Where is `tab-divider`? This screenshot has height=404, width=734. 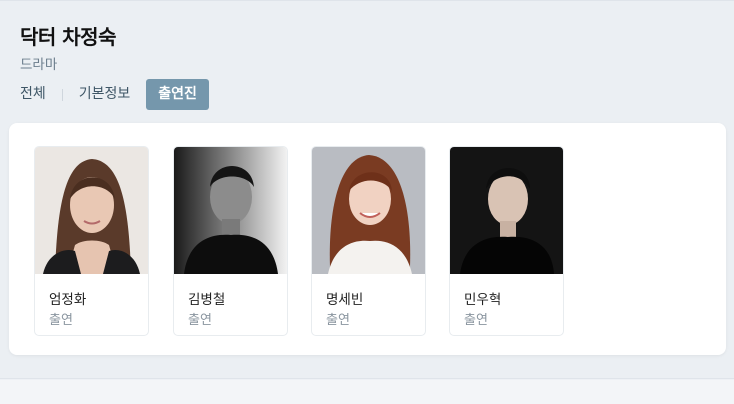
tab-divider is located at coordinates (62, 94).